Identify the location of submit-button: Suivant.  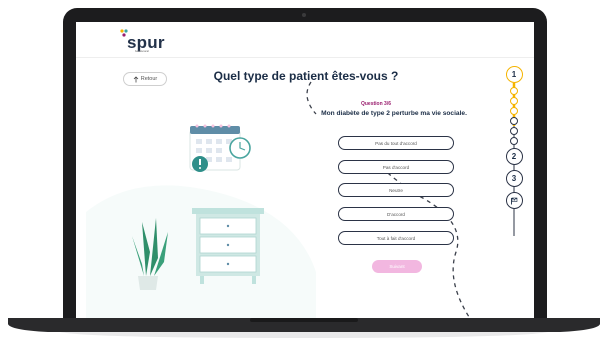
(397, 266).